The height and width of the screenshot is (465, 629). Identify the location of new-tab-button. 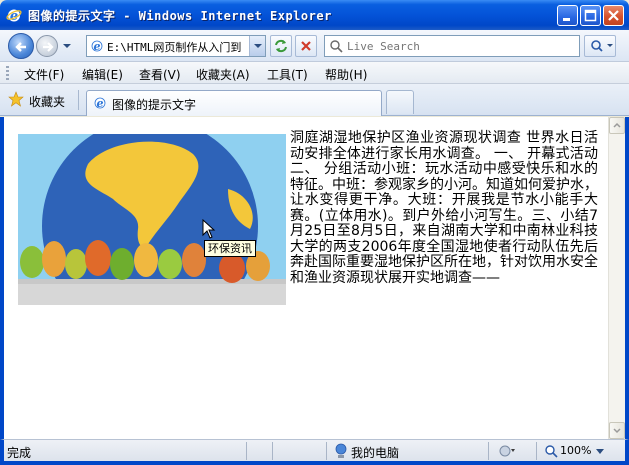
(400, 102).